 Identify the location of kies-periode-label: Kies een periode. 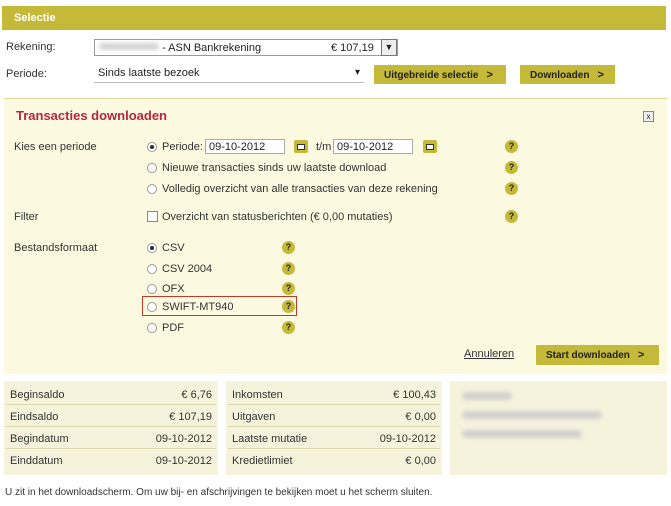
(55, 147).